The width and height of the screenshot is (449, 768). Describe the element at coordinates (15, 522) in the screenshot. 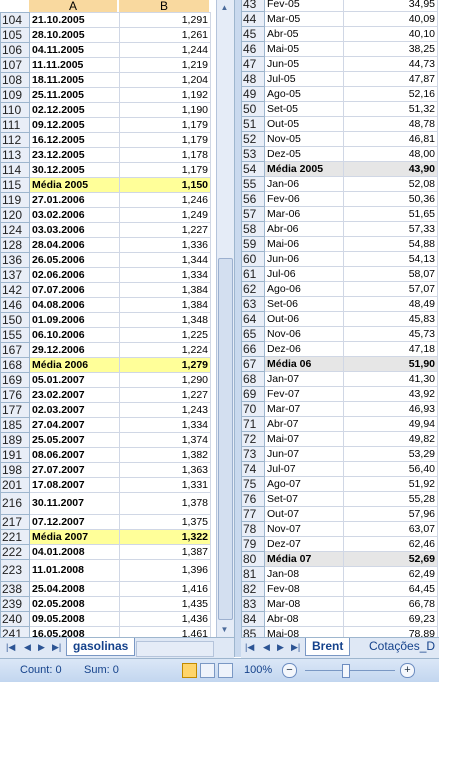

I see `row-header: 217` at that location.